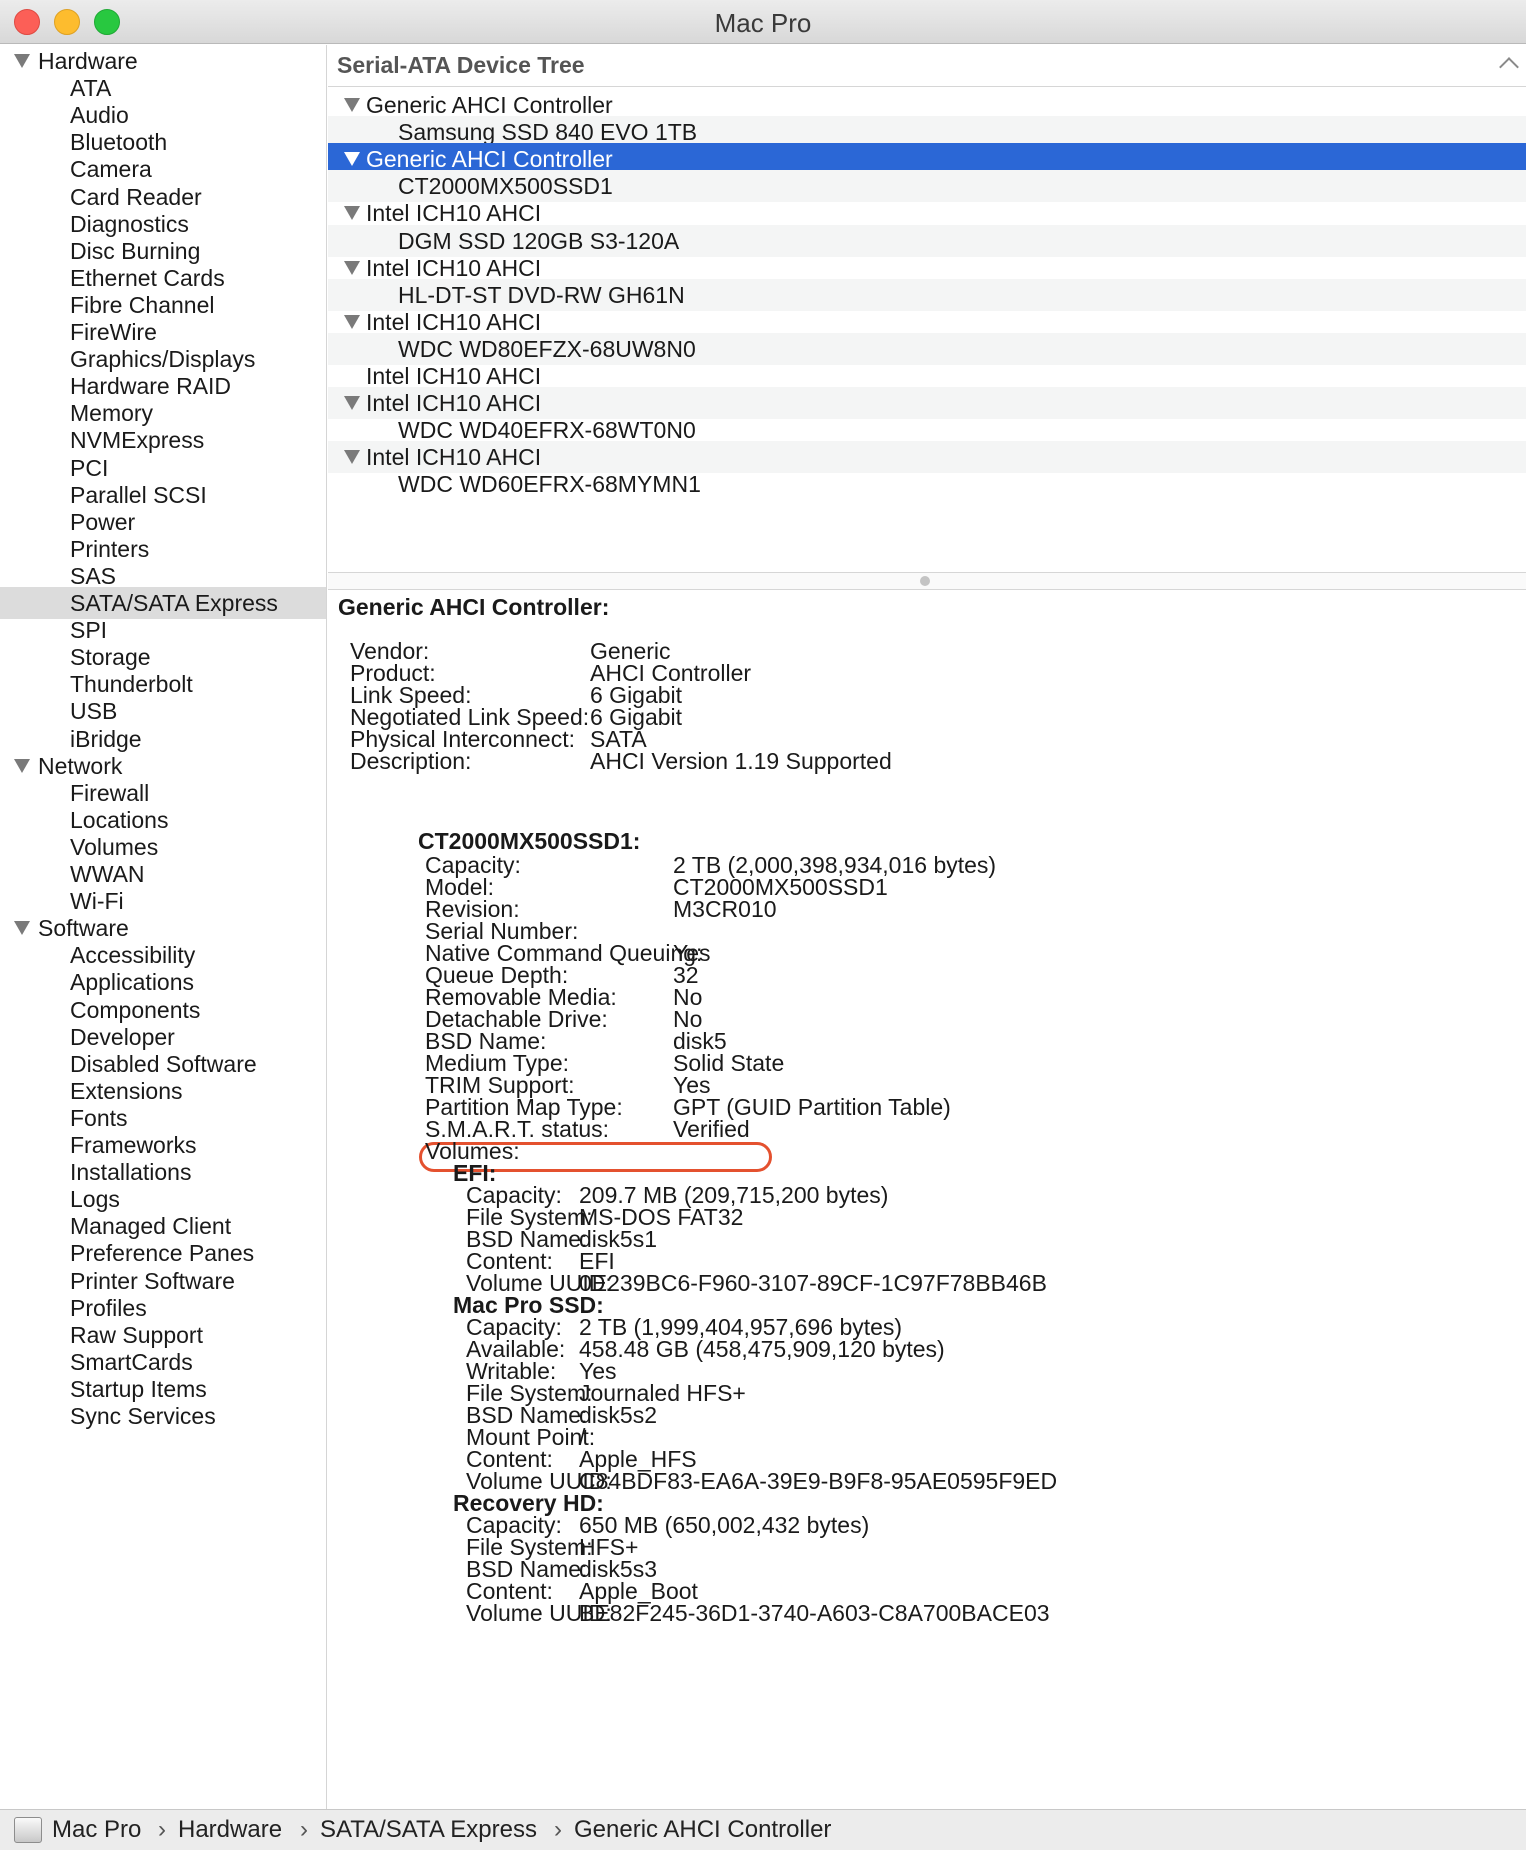  What do you see at coordinates (927, 484) in the screenshot?
I see `tree-device-row: WDC WD60EFRX-68MYMN1` at bounding box center [927, 484].